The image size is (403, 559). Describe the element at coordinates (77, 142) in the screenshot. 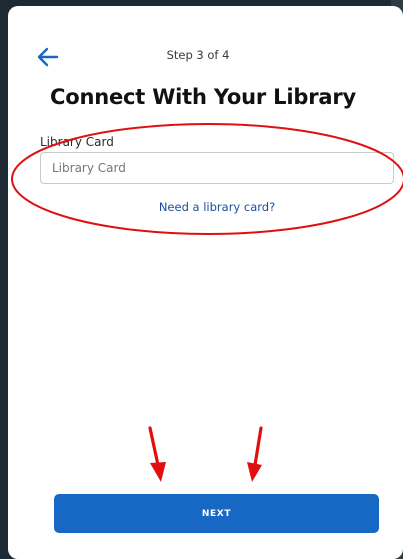

I see `library-card-label: Library Card` at that location.